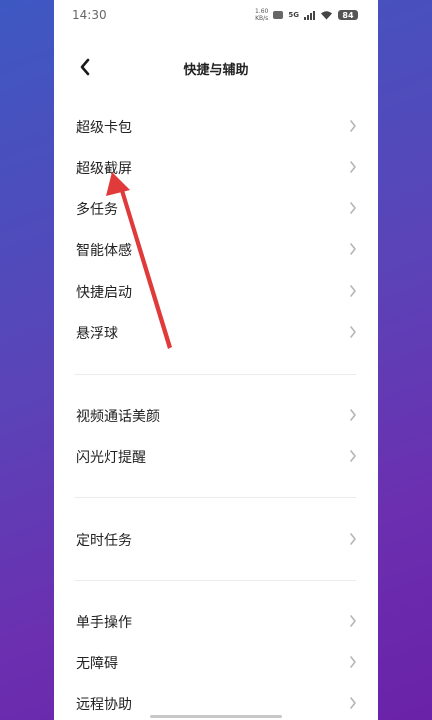 The height and width of the screenshot is (720, 432). I want to click on network-type: 5G, so click(293, 15).